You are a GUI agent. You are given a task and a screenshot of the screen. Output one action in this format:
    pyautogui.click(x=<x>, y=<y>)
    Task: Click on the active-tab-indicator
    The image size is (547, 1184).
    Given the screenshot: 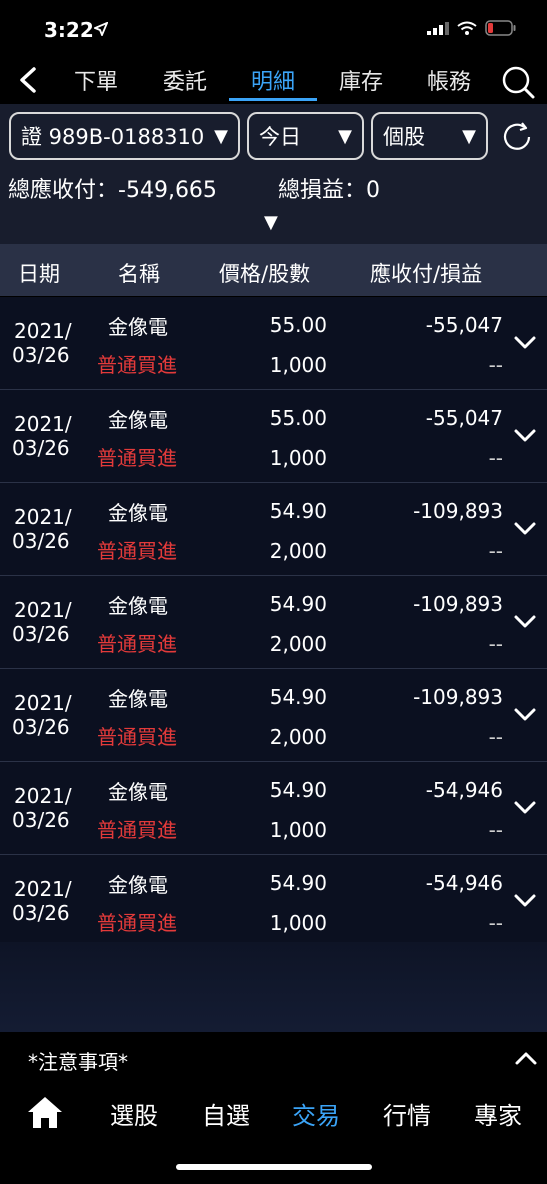 What is the action you would take?
    pyautogui.click(x=273, y=99)
    